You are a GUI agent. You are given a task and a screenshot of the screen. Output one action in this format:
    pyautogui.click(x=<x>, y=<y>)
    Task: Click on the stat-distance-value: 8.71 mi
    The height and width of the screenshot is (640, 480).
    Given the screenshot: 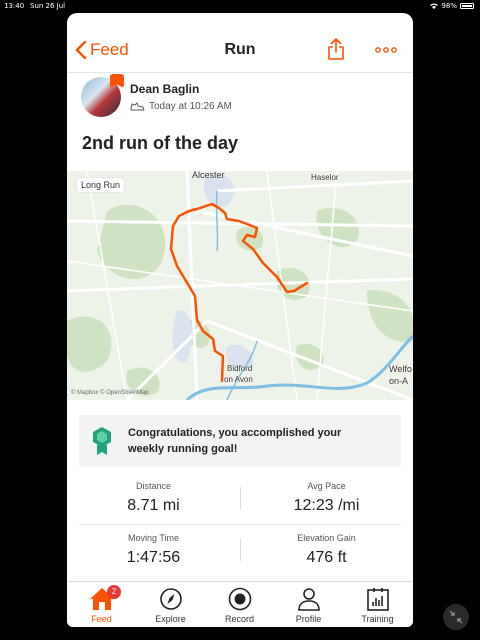 What is the action you would take?
    pyautogui.click(x=153, y=505)
    